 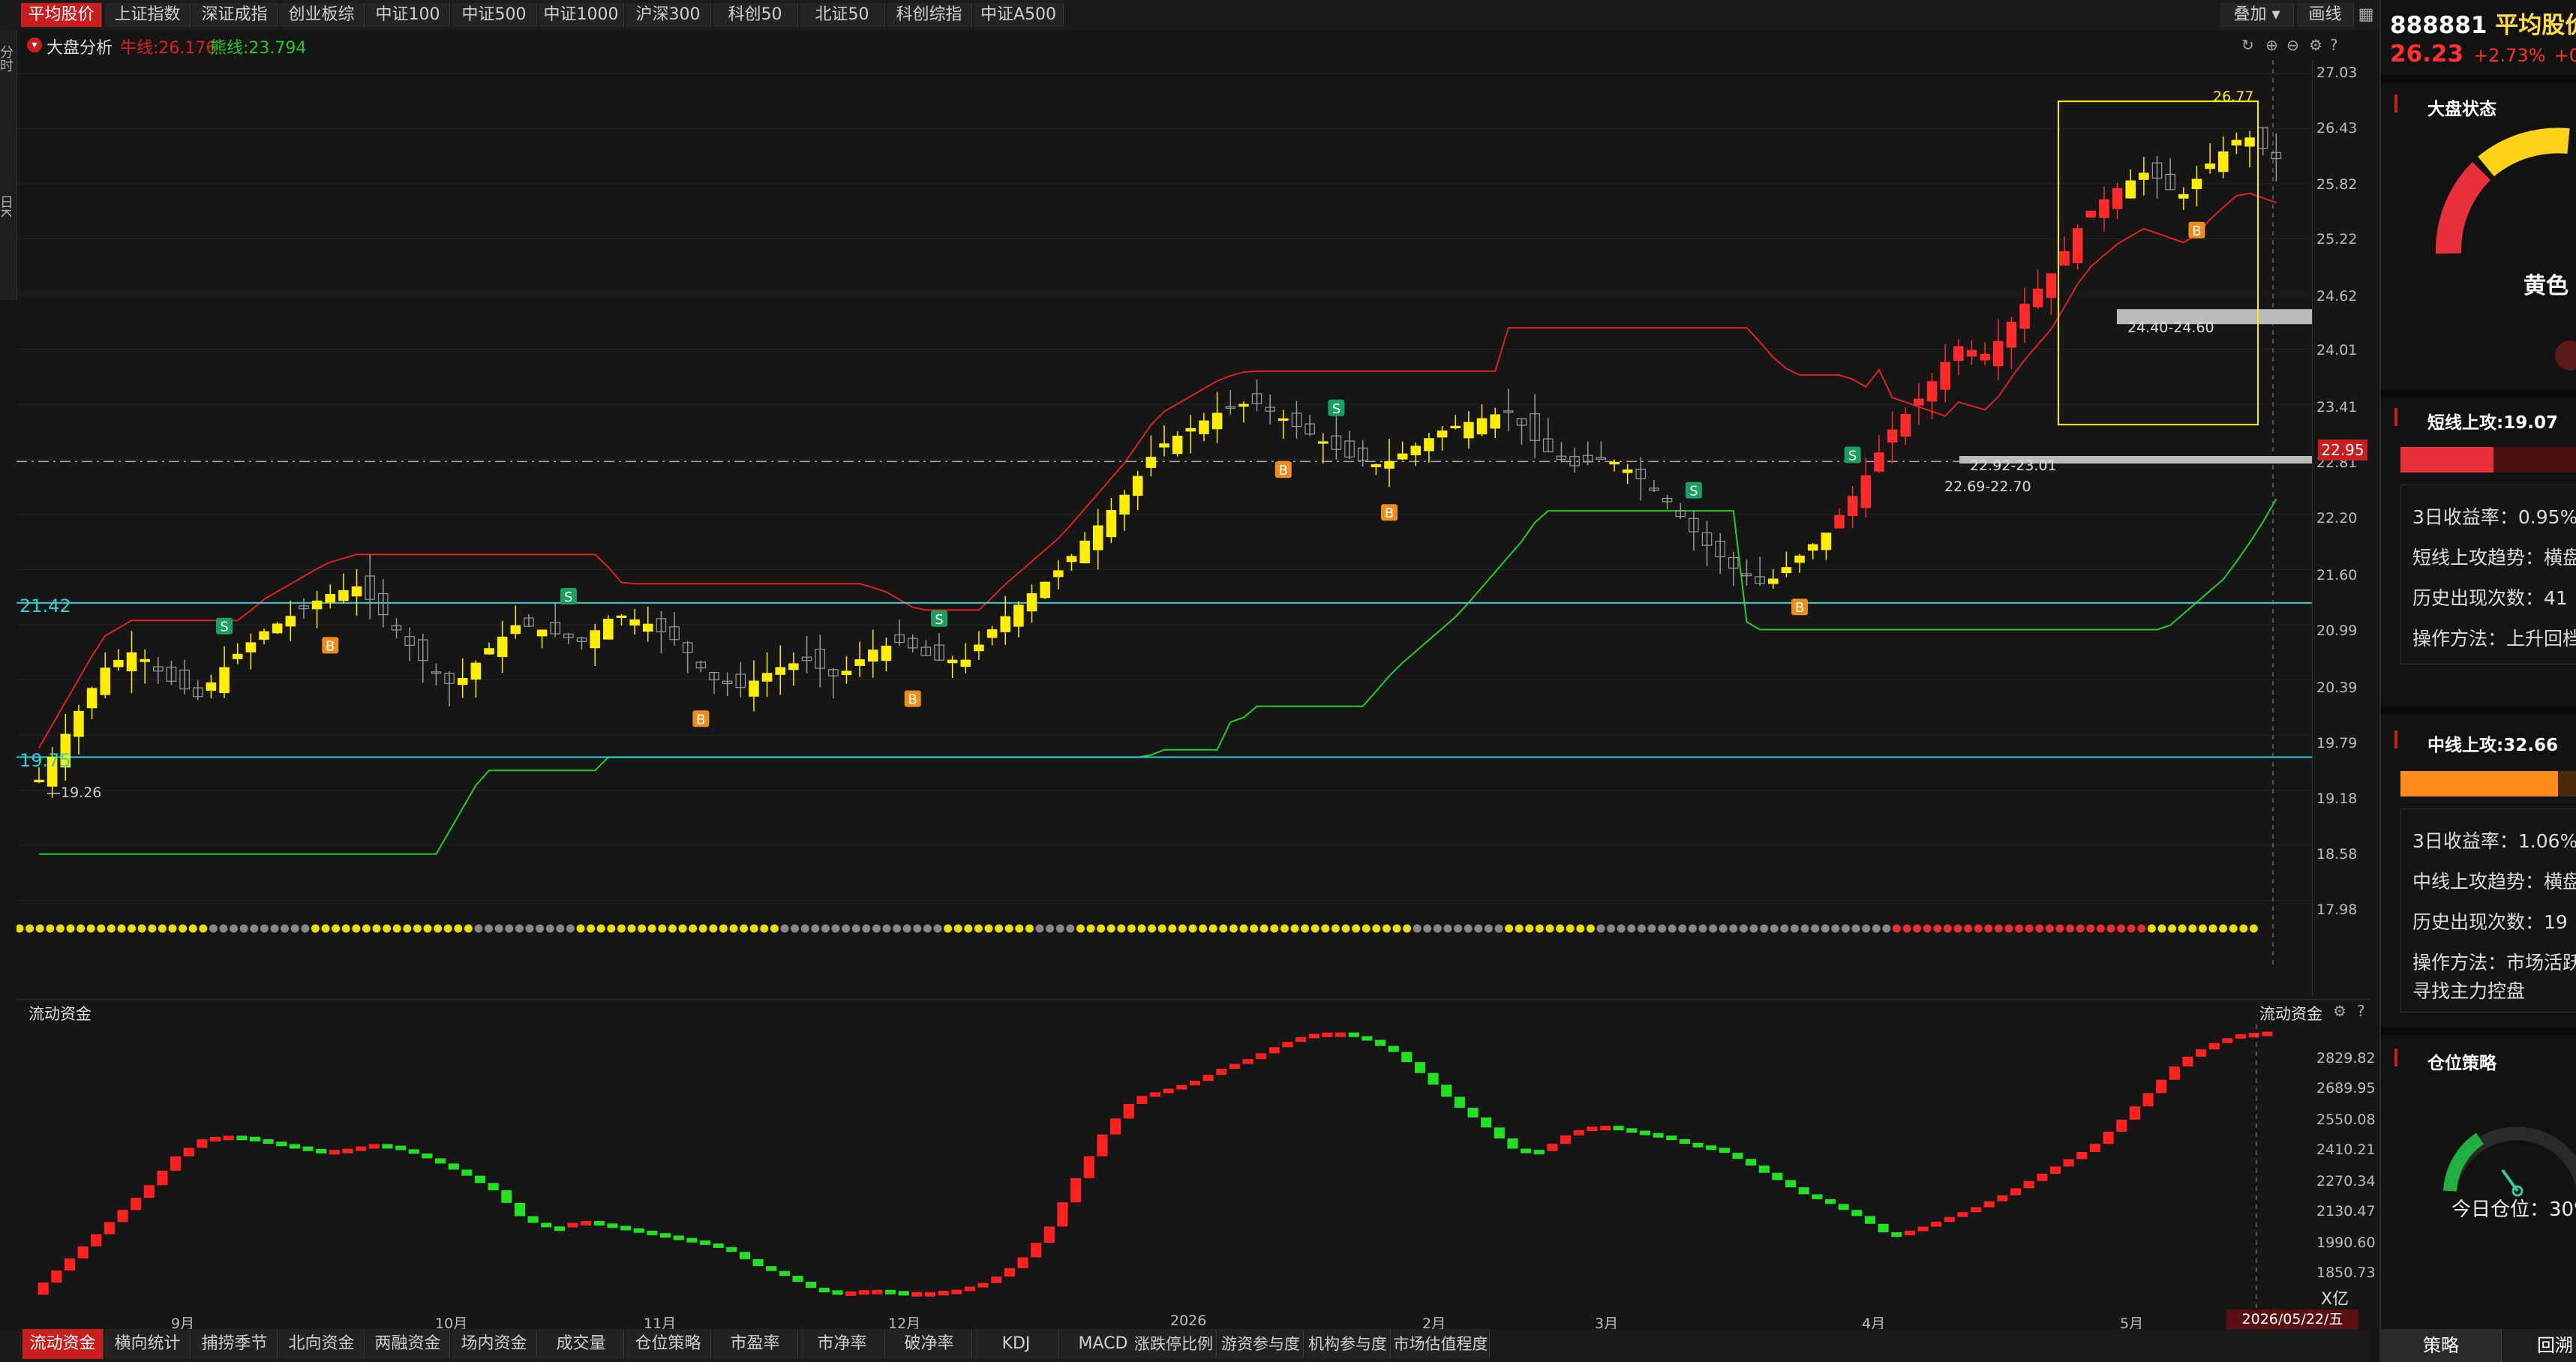 I want to click on sell-signal-marker: S, so click(x=224, y=626).